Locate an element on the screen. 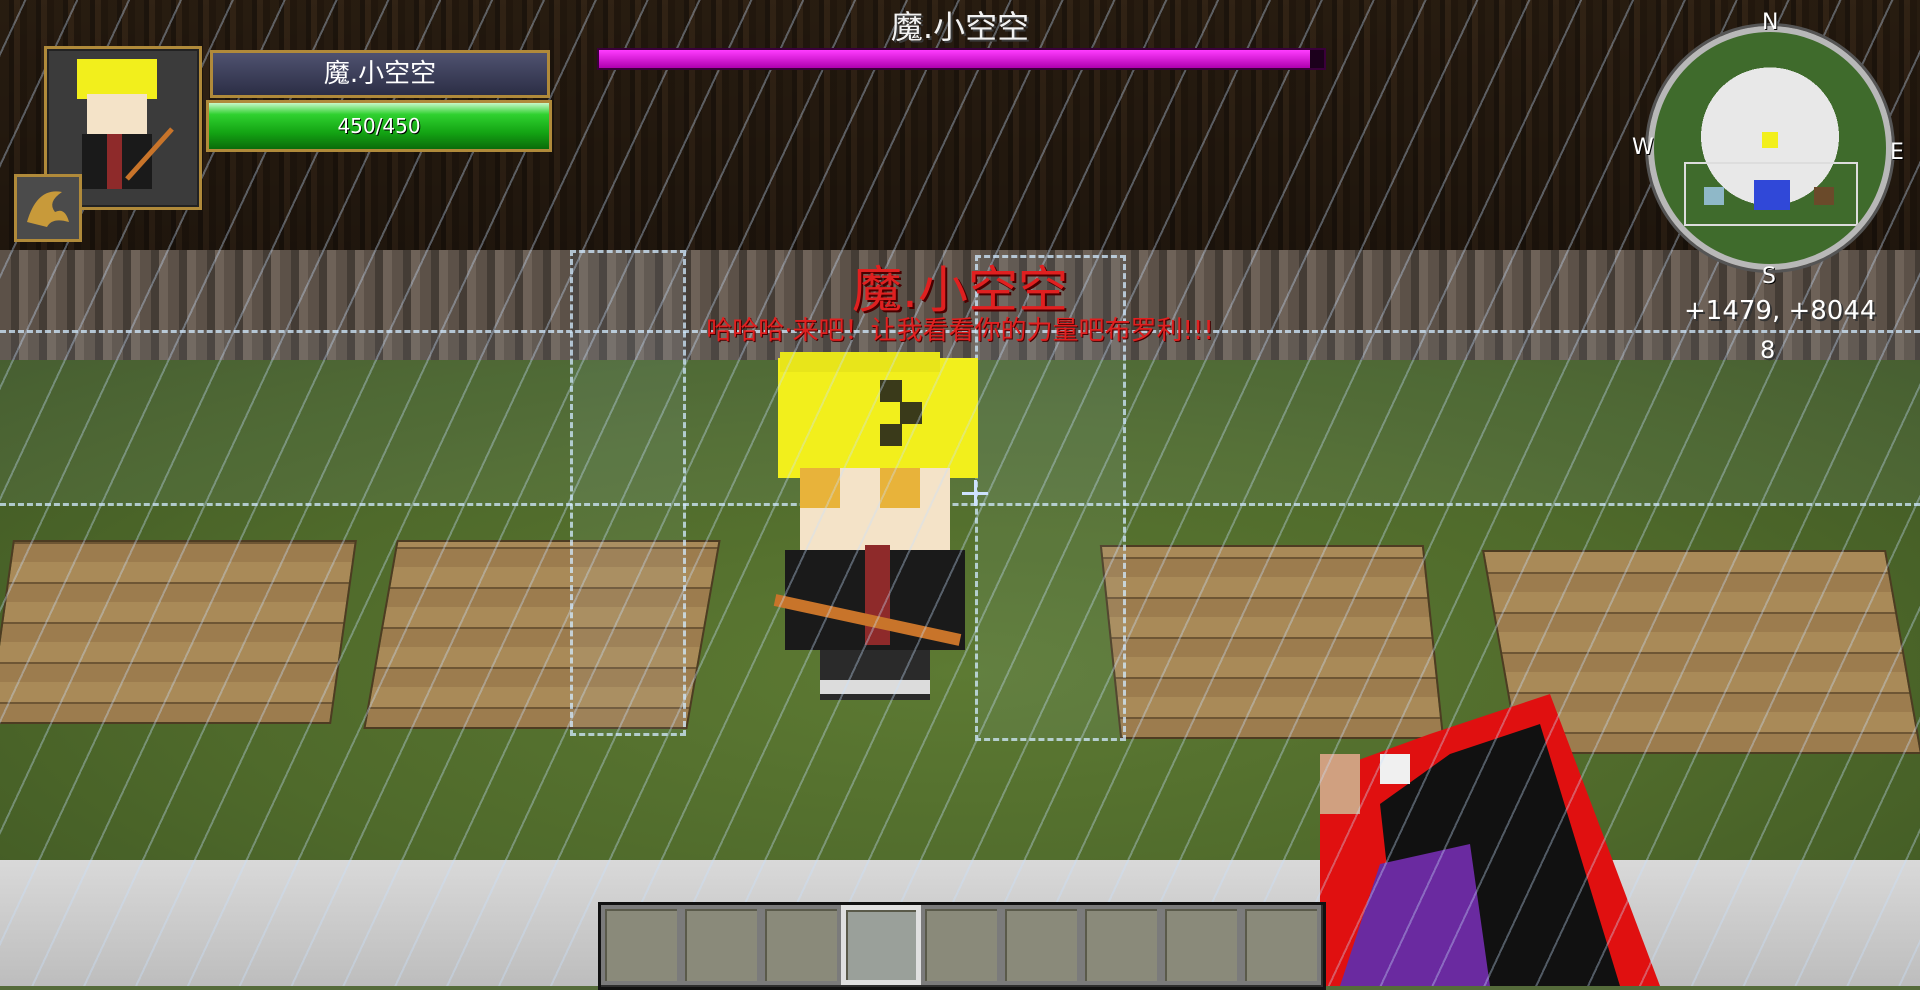  minimap-player-marker is located at coordinates (1772, 195).